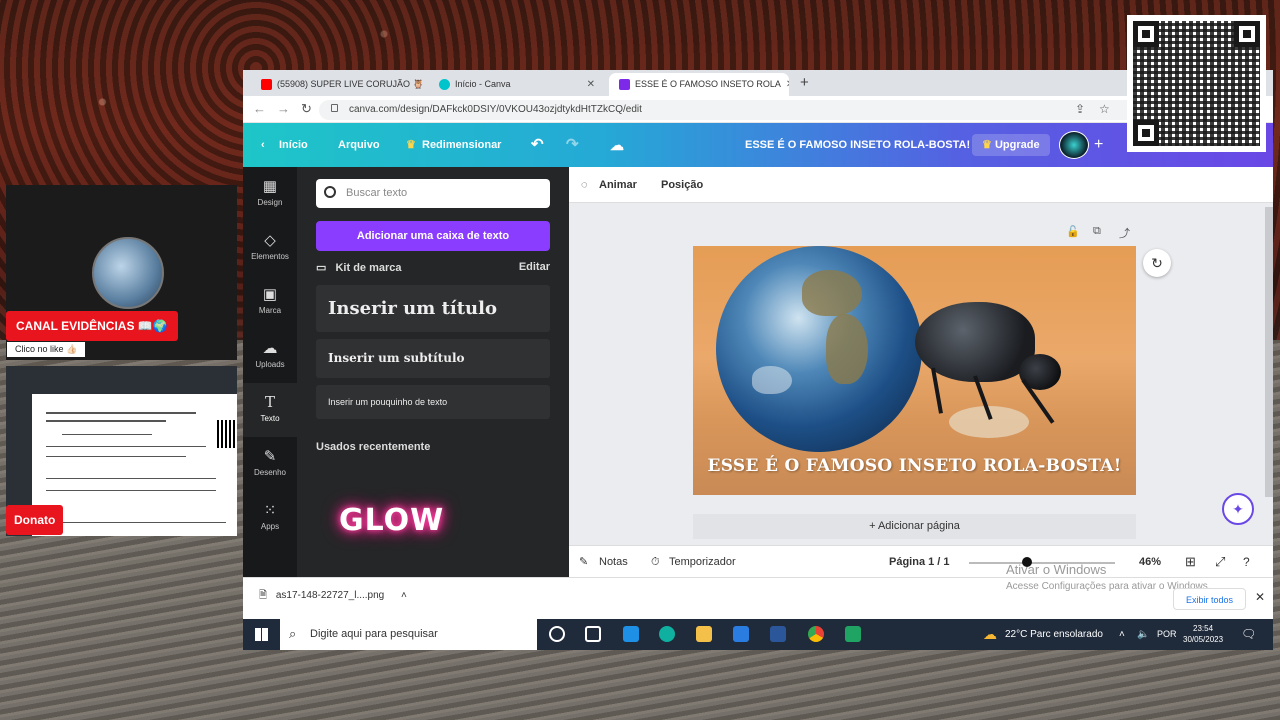  Describe the element at coordinates (263, 595) in the screenshot. I see `file-icon: 🗎` at that location.